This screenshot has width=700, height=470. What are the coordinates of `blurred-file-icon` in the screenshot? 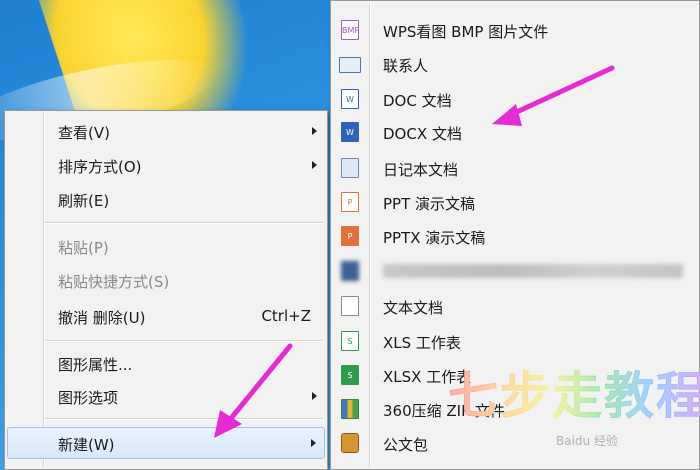 It's located at (350, 271).